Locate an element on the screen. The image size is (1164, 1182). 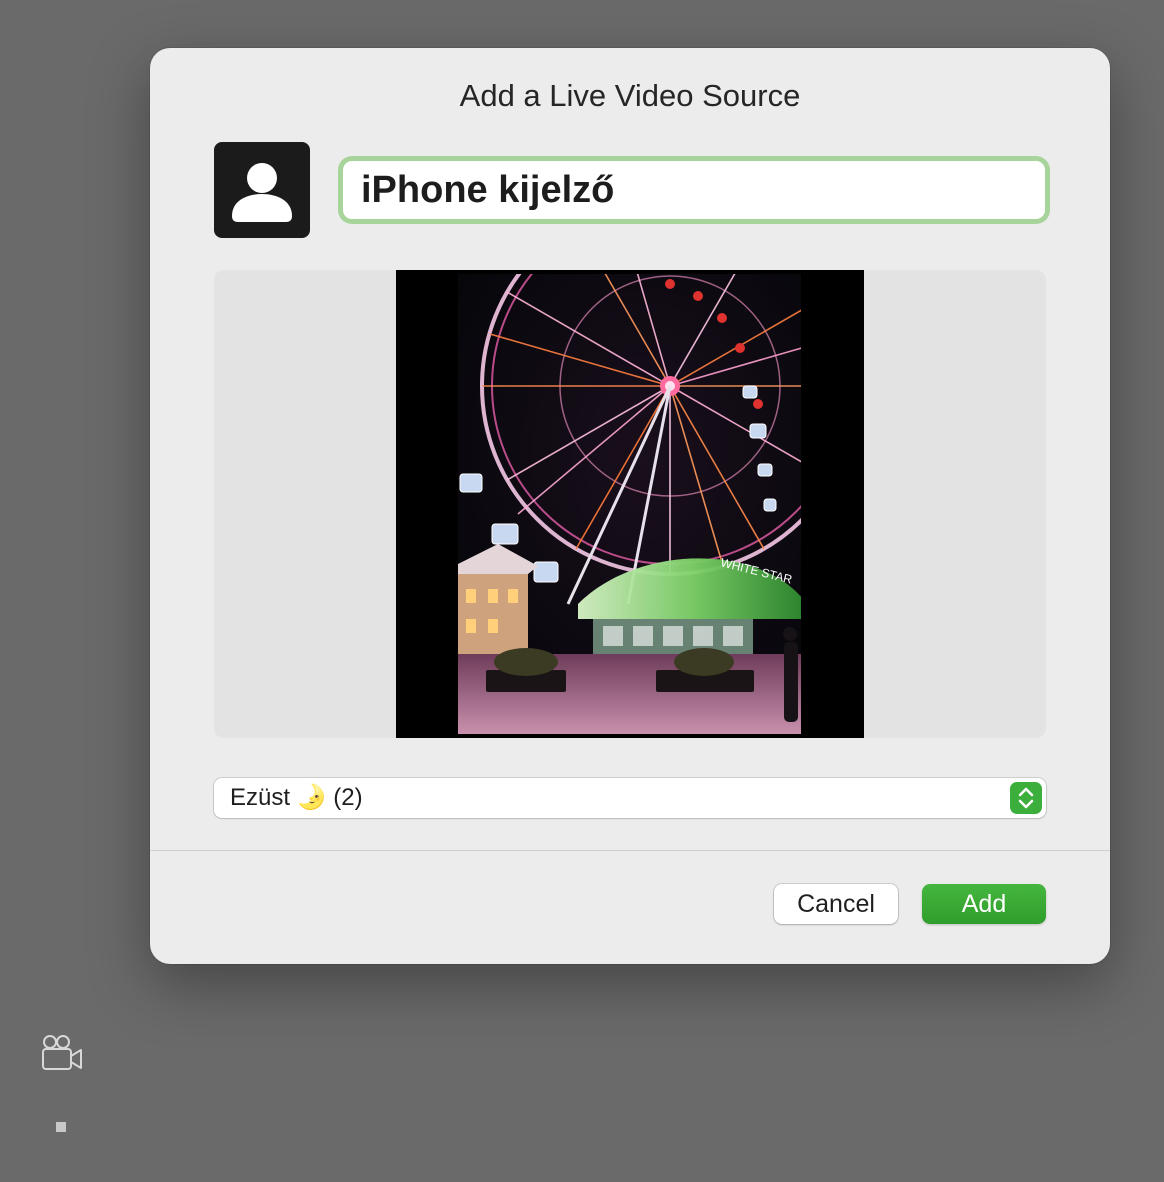
video-camera-icon is located at coordinates (62, 1054).